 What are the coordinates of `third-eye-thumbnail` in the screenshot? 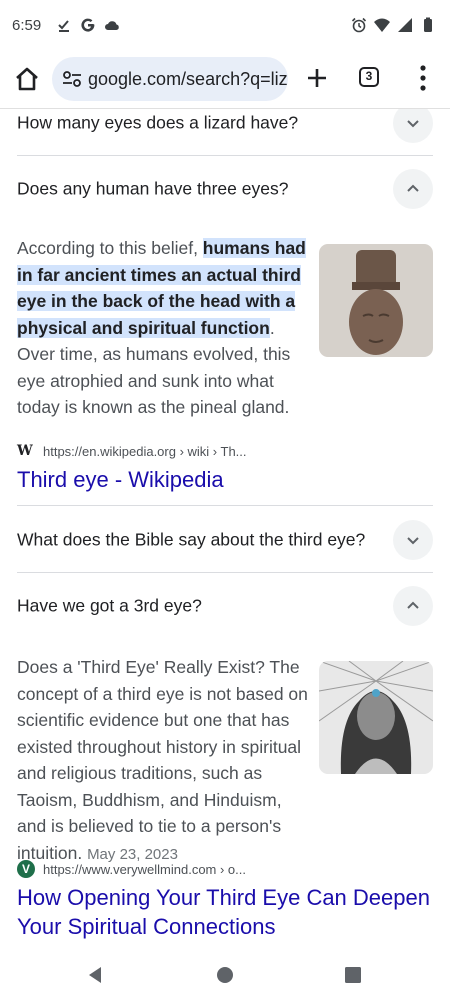 It's located at (376, 717).